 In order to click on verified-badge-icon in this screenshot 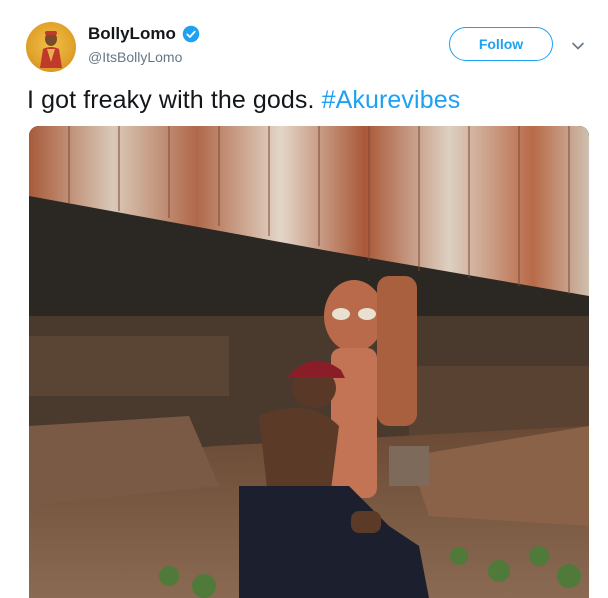, I will do `click(191, 34)`.